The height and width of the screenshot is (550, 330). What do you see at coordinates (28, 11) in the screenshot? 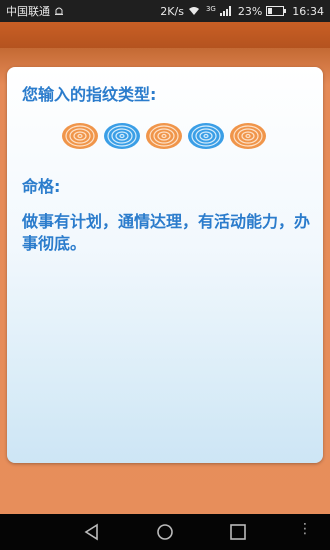
I see `carrier-name: 中国联通` at bounding box center [28, 11].